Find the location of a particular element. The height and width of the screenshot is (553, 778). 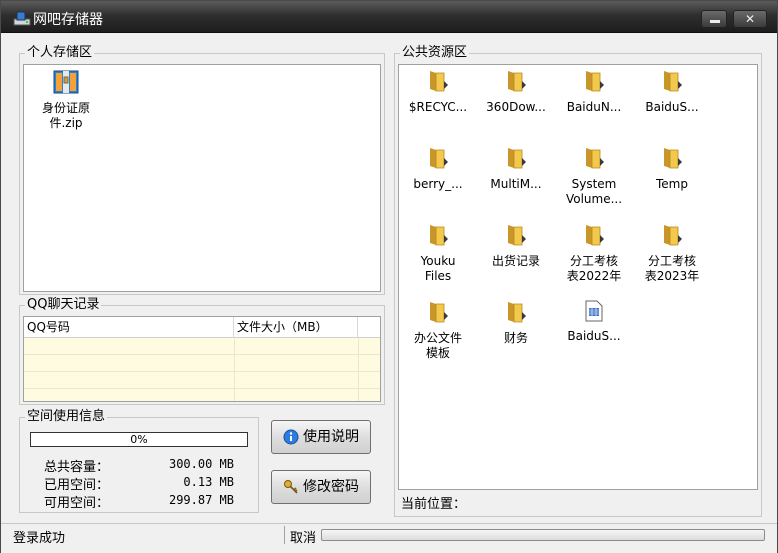

qq-table-header: QQ号码 文件大小（MB） is located at coordinates (202, 327).